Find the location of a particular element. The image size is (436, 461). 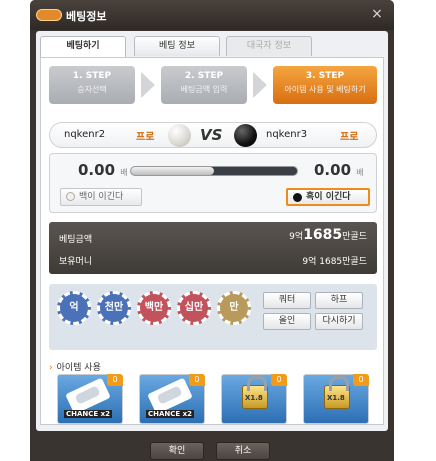

black-bet-amount: 0.00 배 is located at coordinates (339, 170).